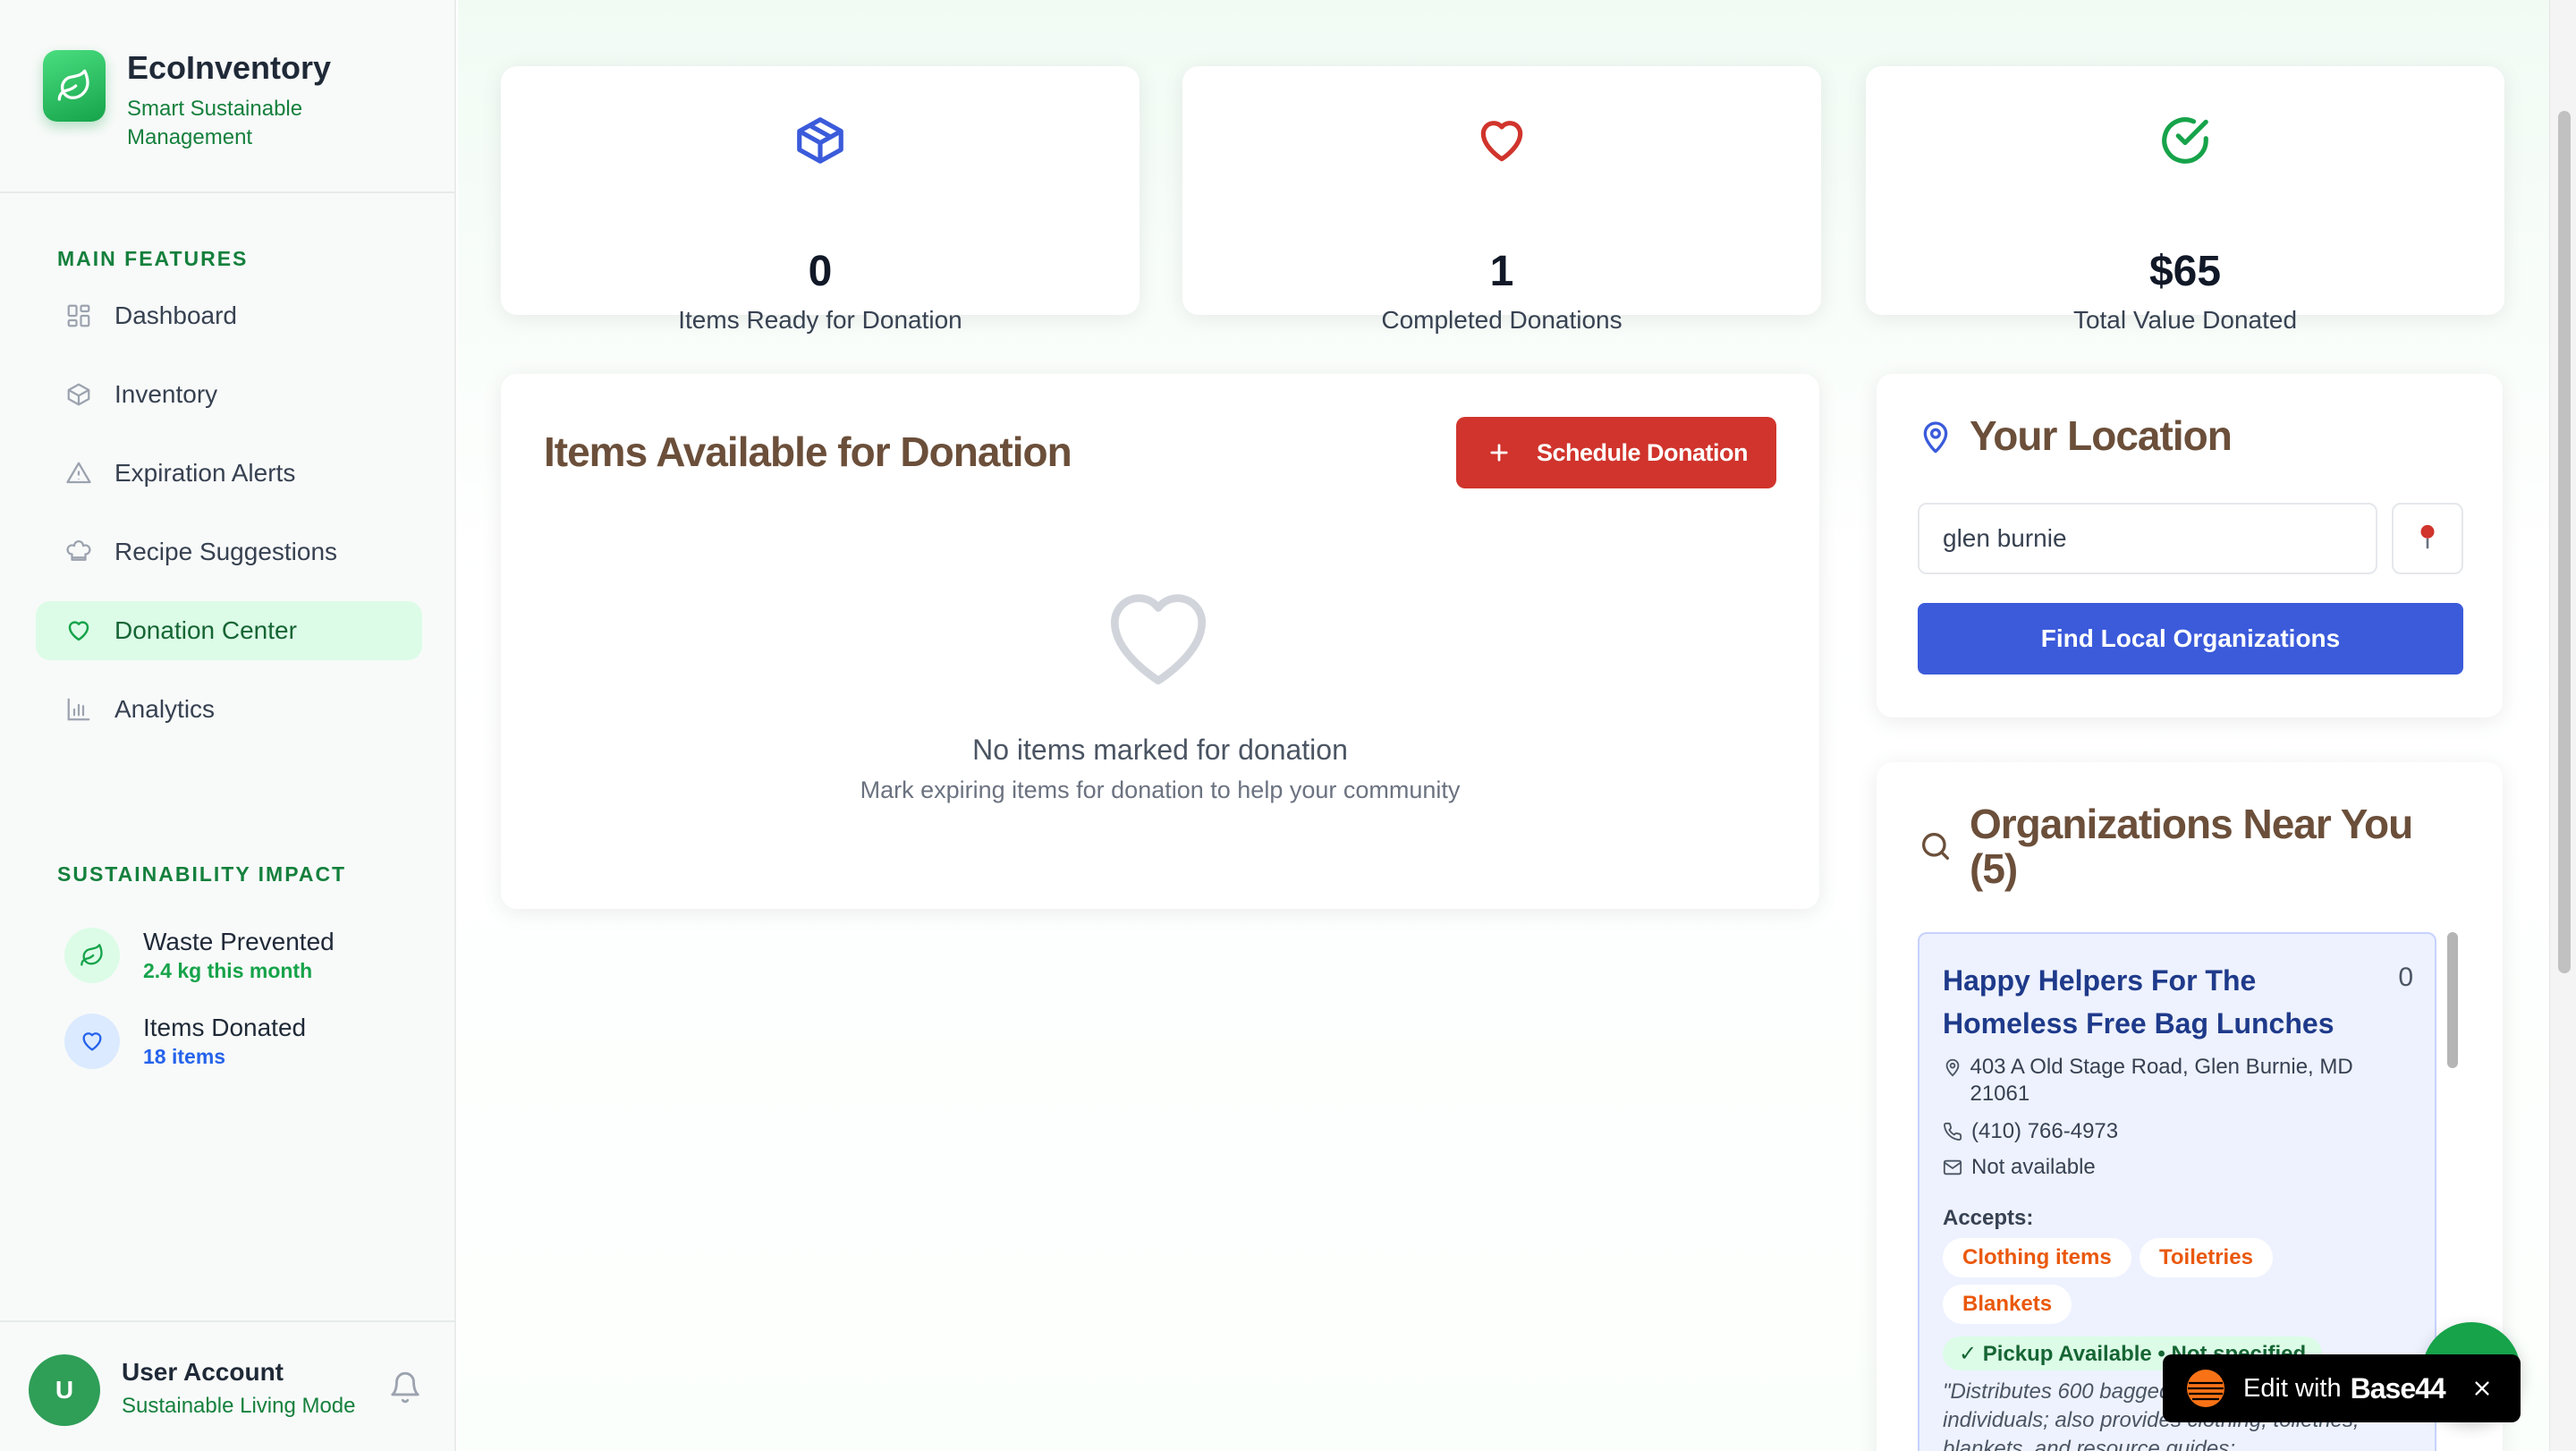 Image resolution: width=2576 pixels, height=1451 pixels. What do you see at coordinates (820, 200) in the screenshot?
I see `stat-card-items-ready: 0 Items Ready for Donation` at bounding box center [820, 200].